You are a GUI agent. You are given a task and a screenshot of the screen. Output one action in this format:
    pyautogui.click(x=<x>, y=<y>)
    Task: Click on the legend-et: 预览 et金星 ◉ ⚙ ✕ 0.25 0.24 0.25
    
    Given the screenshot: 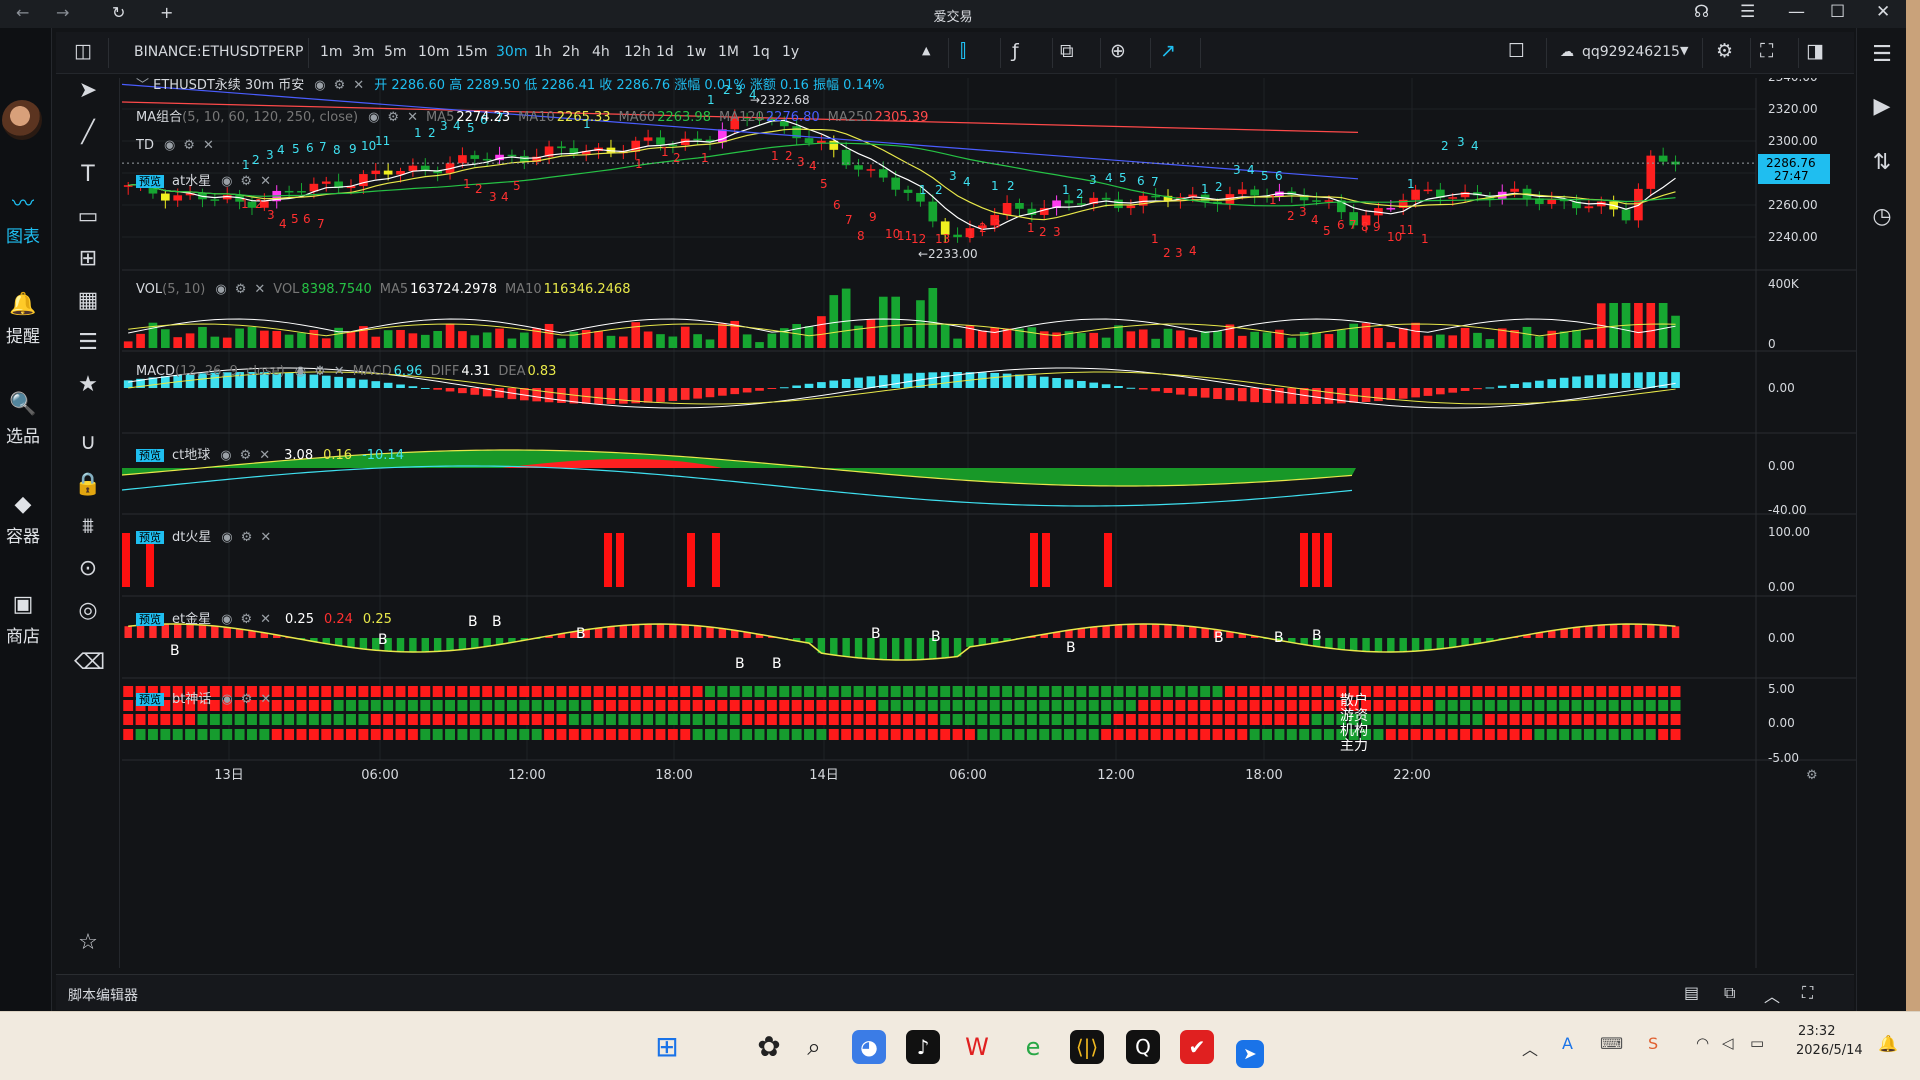 What is the action you would take?
    pyautogui.click(x=264, y=617)
    